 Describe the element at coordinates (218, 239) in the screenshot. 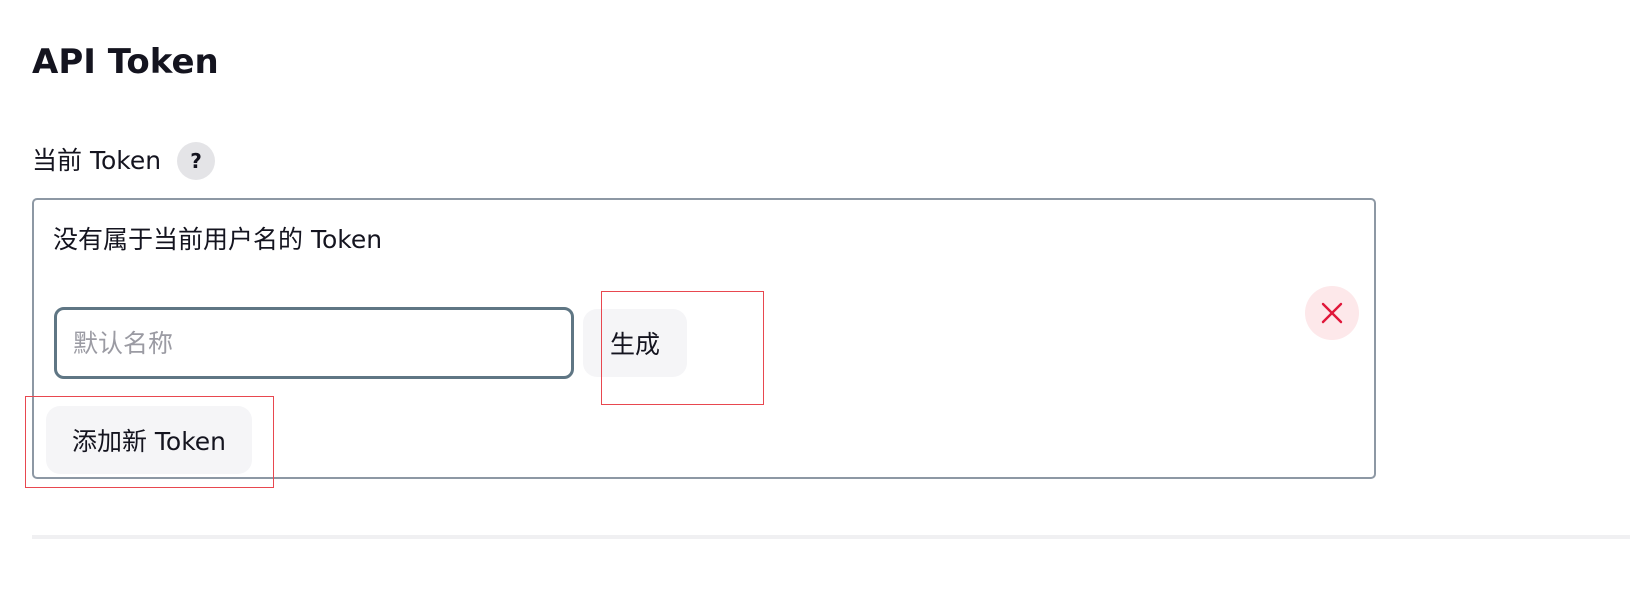

I see `empty-tokens-message: 没有属于当前用户名的 Token` at that location.